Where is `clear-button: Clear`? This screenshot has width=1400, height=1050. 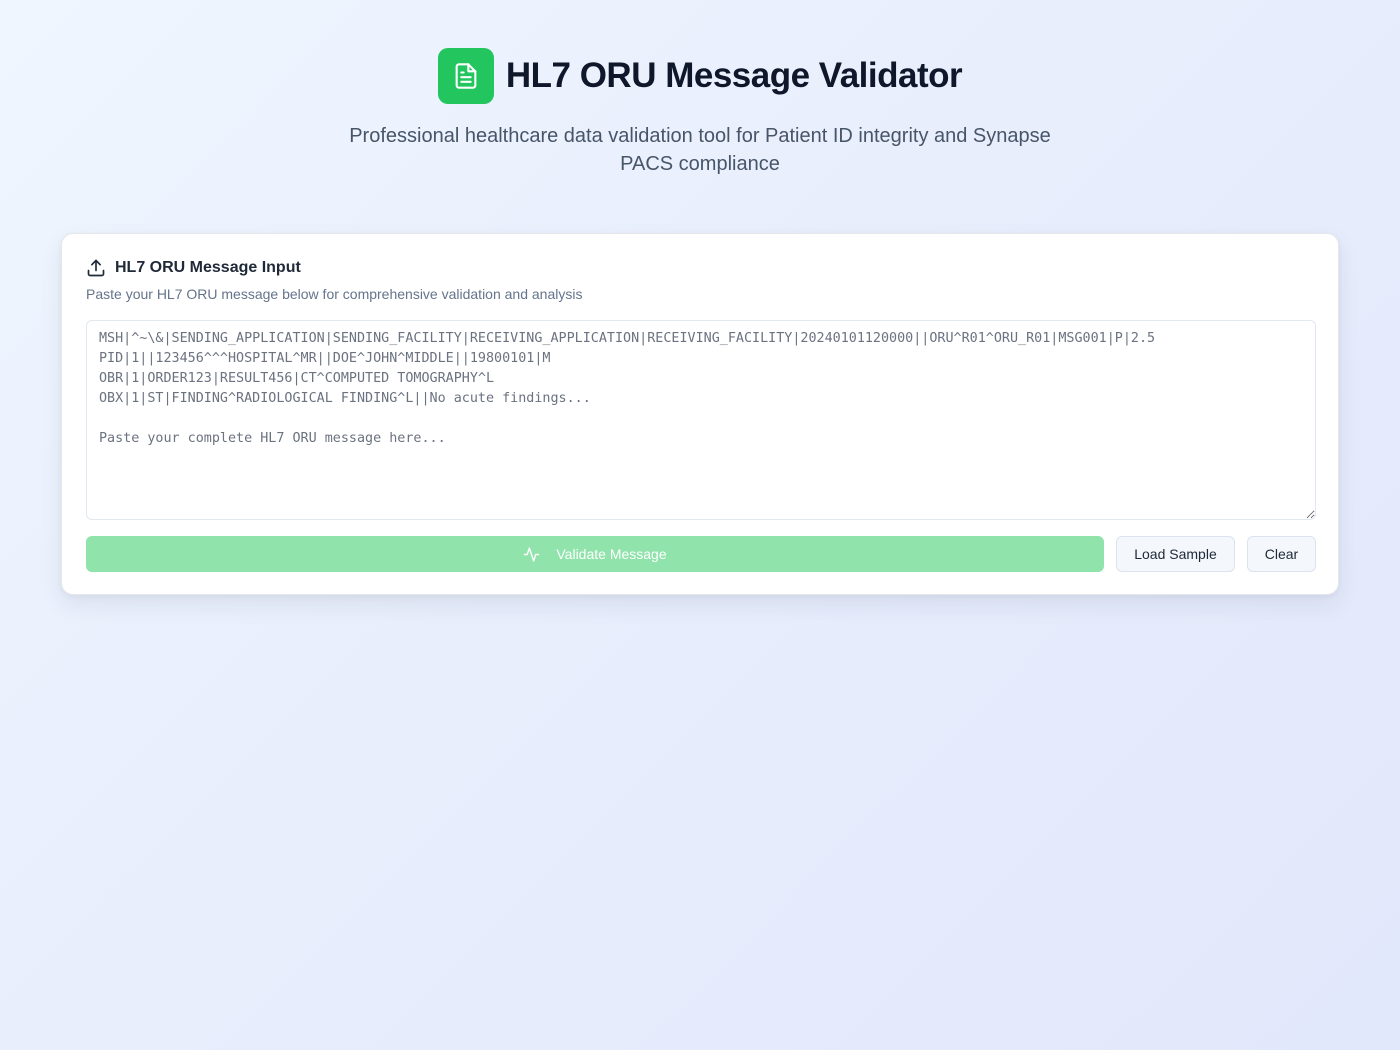 clear-button: Clear is located at coordinates (1281, 554).